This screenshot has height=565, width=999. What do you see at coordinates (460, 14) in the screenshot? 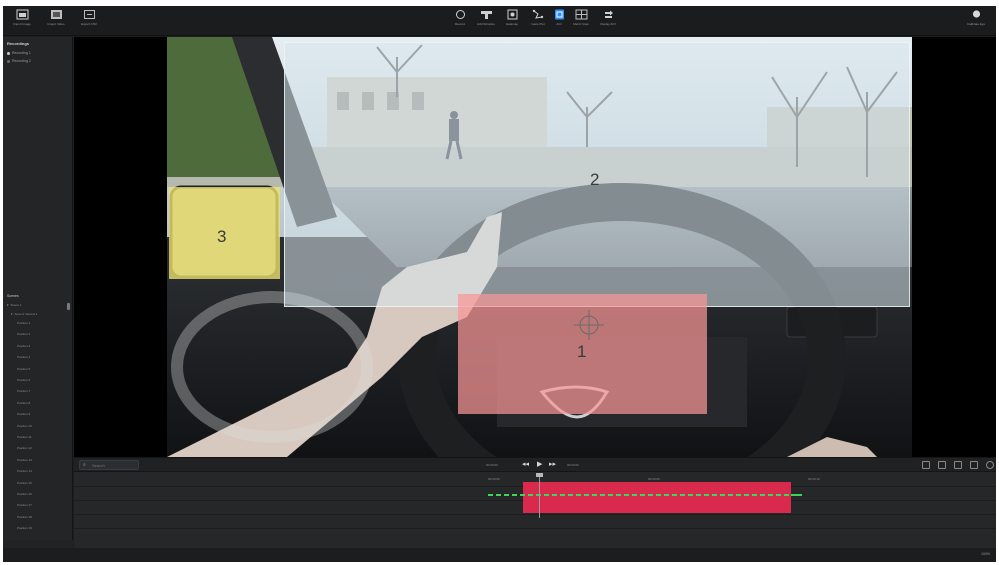
I see `record-icon` at bounding box center [460, 14].